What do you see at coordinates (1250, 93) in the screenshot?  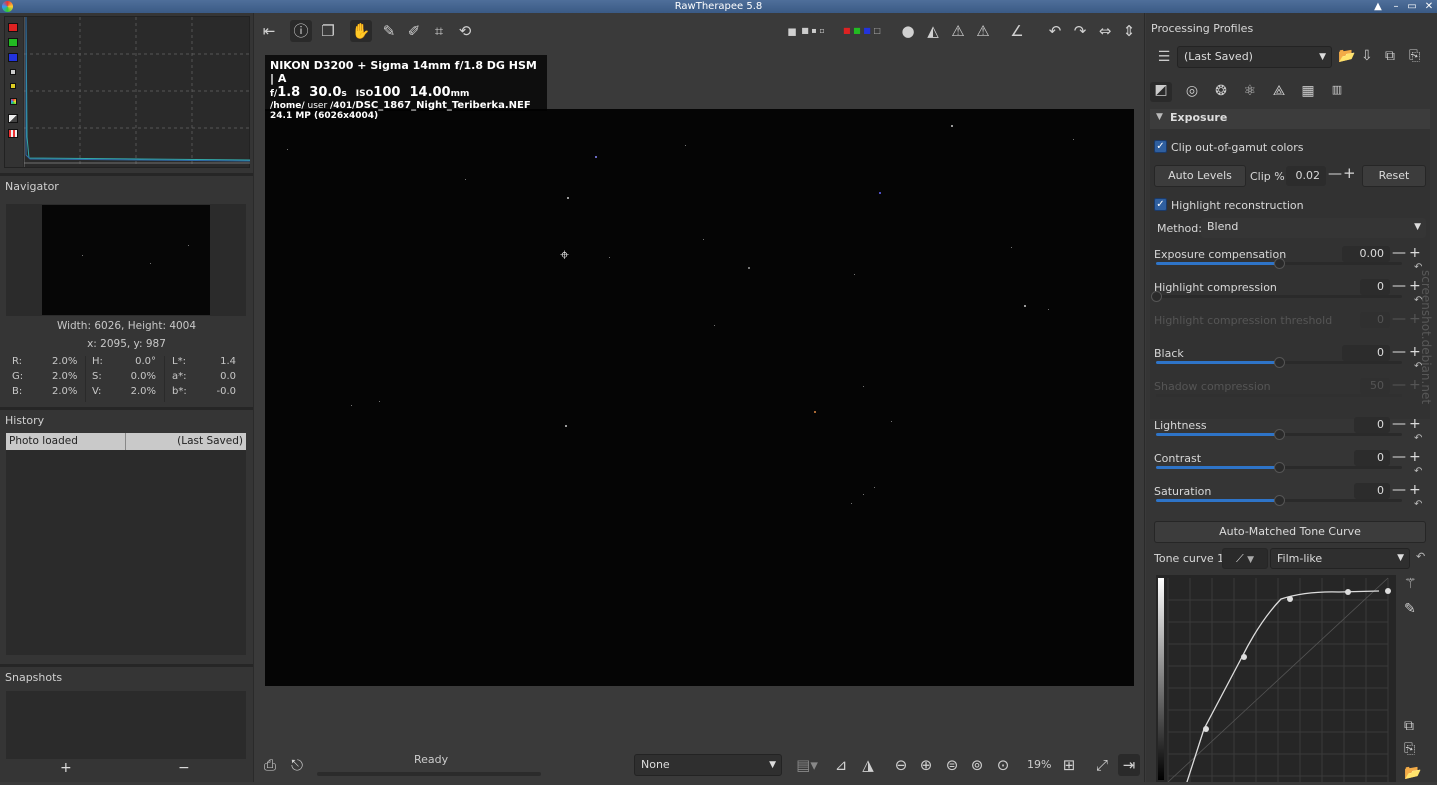 I see `advanced-tab-icon: ⚛` at bounding box center [1250, 93].